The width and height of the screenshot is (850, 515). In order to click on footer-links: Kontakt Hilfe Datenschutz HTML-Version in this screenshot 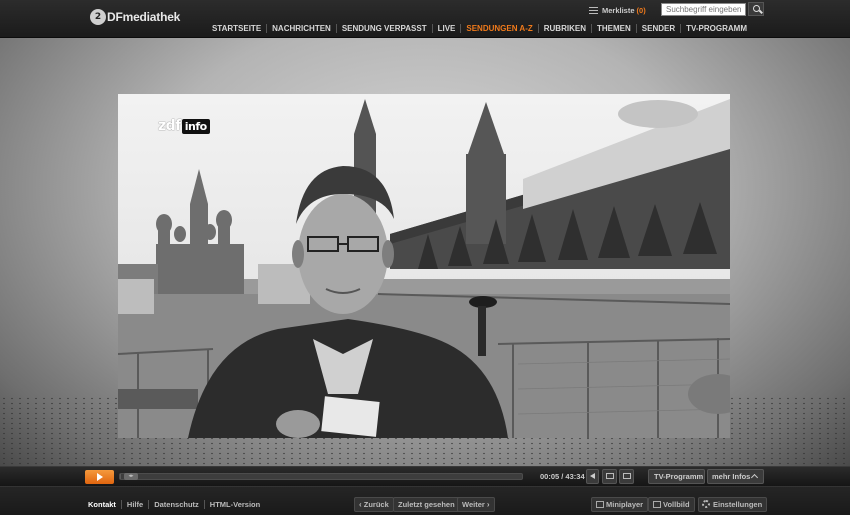, I will do `click(174, 504)`.